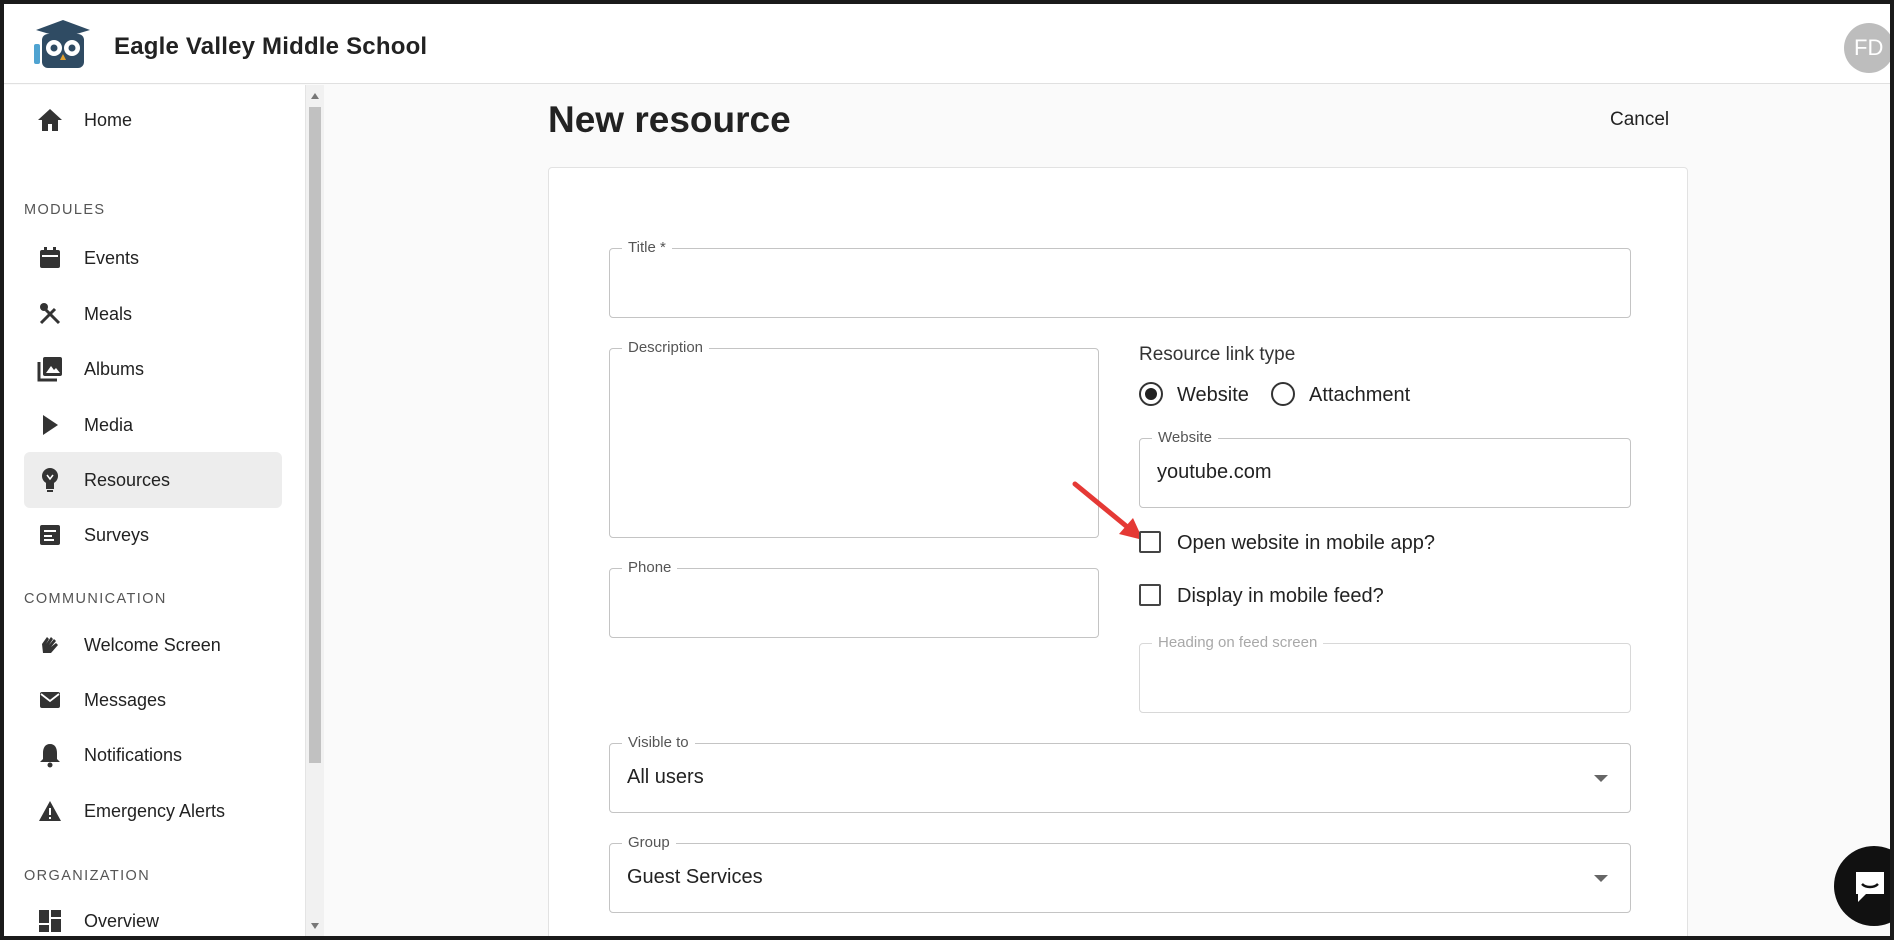 This screenshot has width=1894, height=940. What do you see at coordinates (50, 700) in the screenshot?
I see `mail-icon` at bounding box center [50, 700].